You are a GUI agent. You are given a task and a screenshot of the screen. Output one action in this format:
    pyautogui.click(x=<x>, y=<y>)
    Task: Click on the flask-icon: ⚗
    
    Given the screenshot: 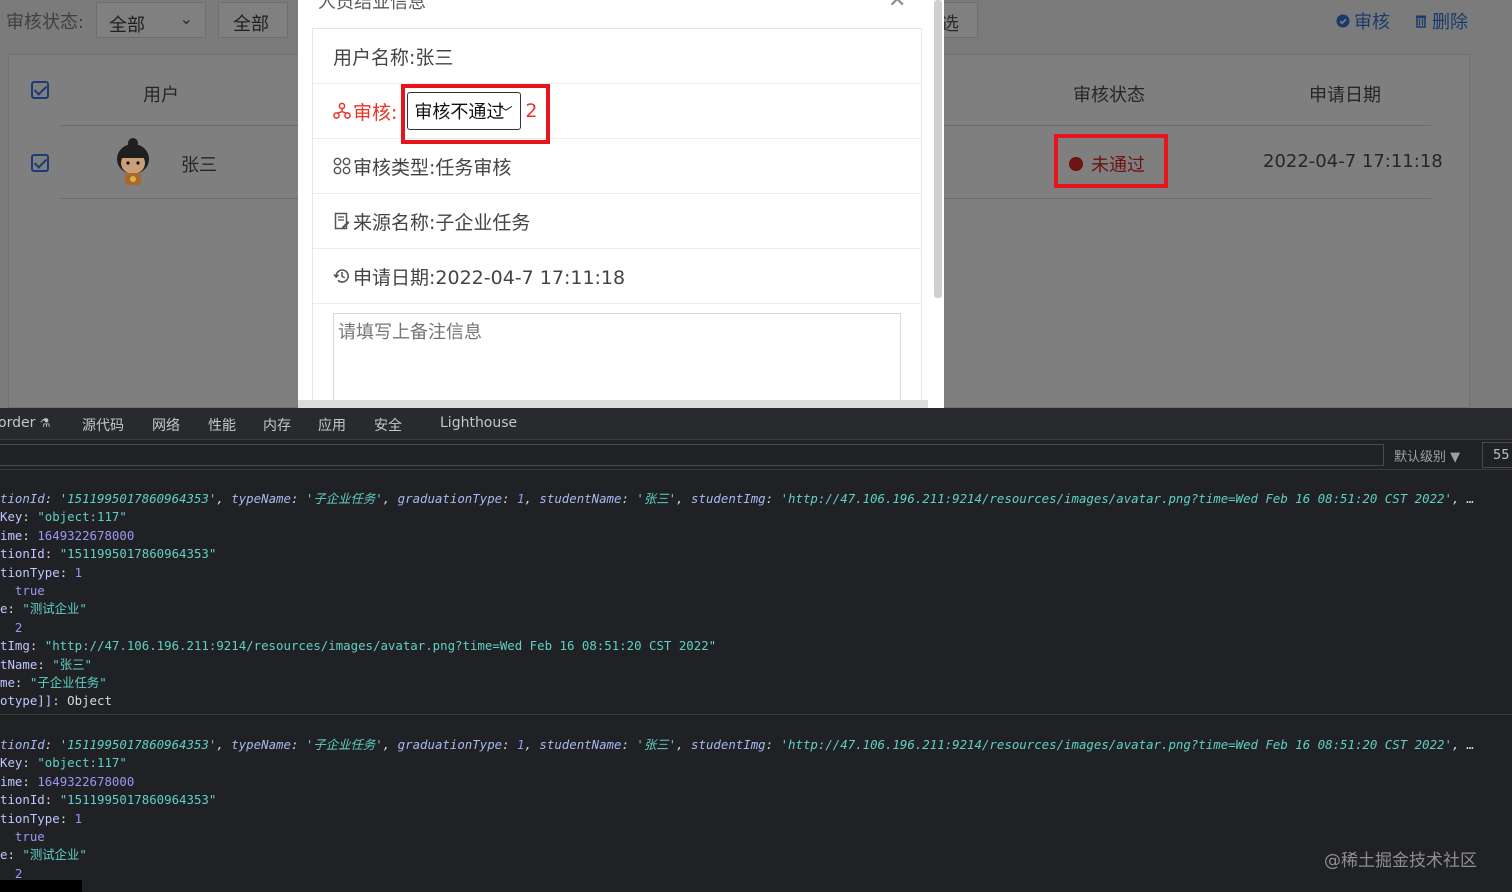 What is the action you would take?
    pyautogui.click(x=45, y=423)
    